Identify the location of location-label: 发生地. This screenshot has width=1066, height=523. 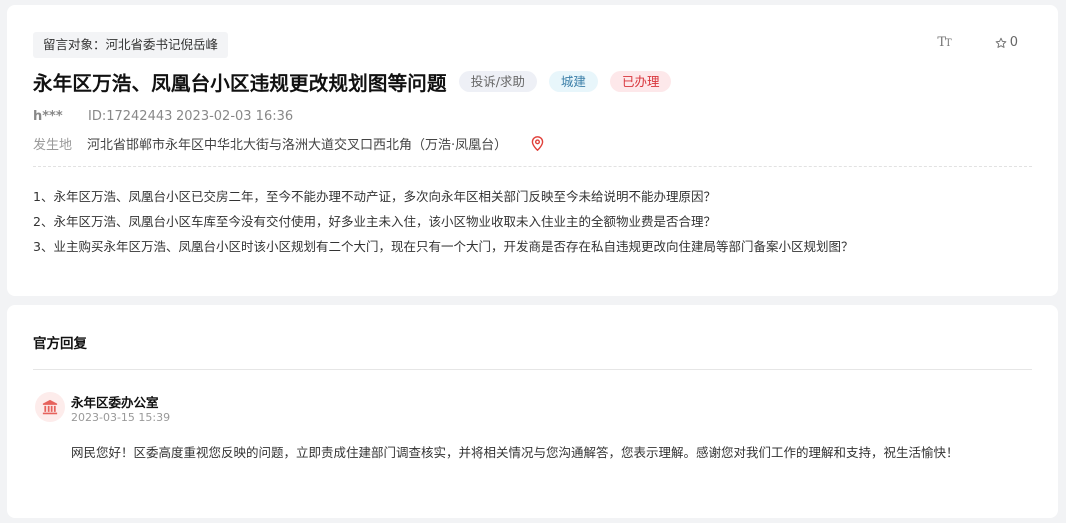
(53, 145).